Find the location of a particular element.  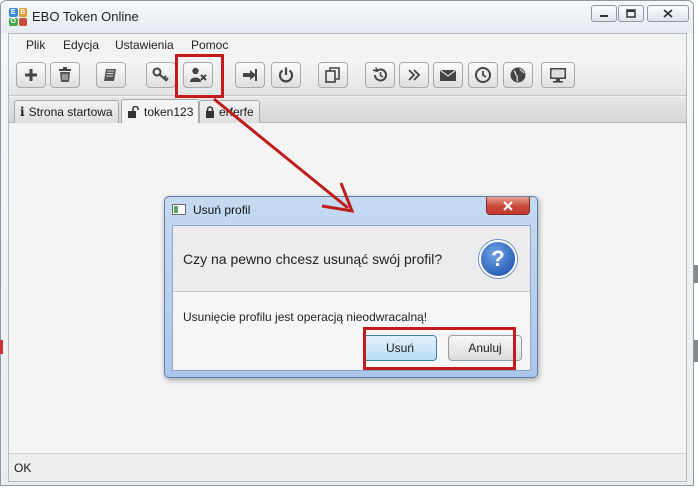

toolbar is located at coordinates (347, 77).